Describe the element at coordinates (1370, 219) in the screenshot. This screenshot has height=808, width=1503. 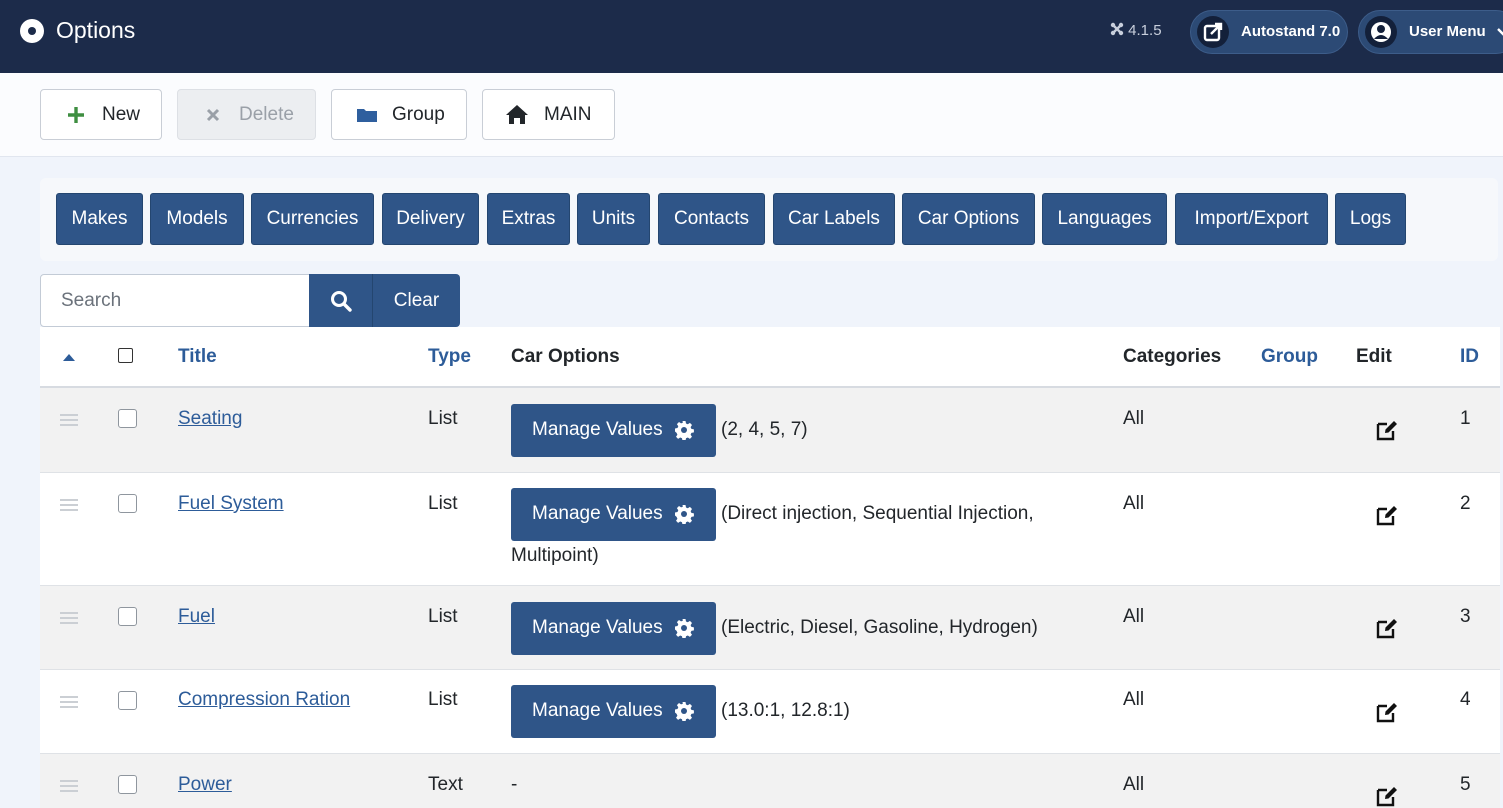
I see `nav-logs: Logs` at that location.